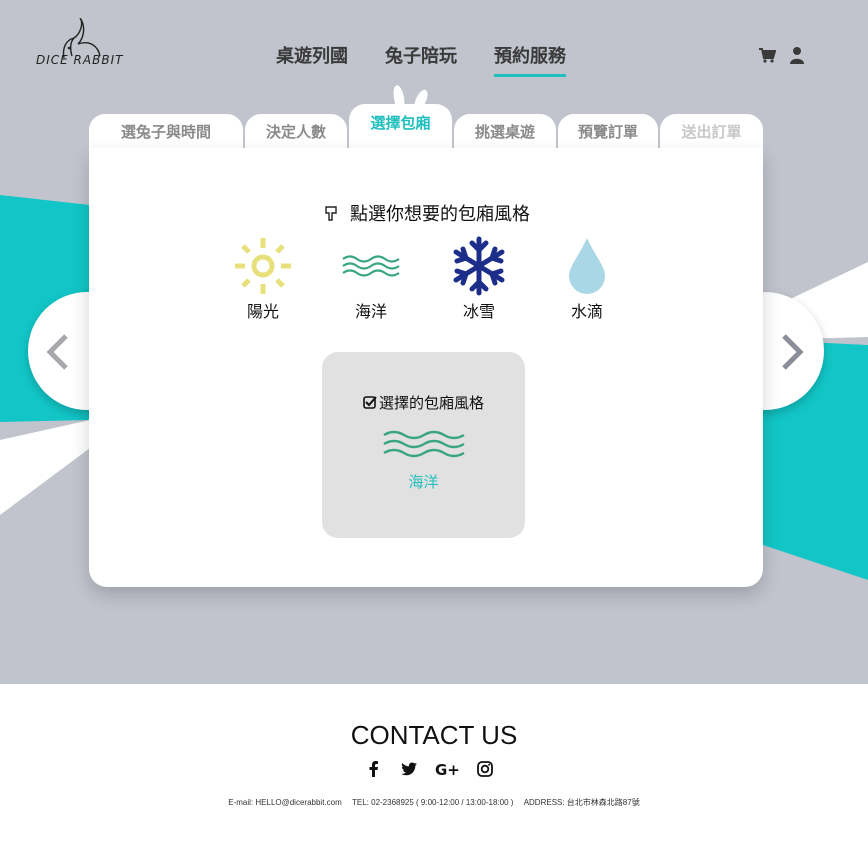  I want to click on facebook-icon, so click(374, 769).